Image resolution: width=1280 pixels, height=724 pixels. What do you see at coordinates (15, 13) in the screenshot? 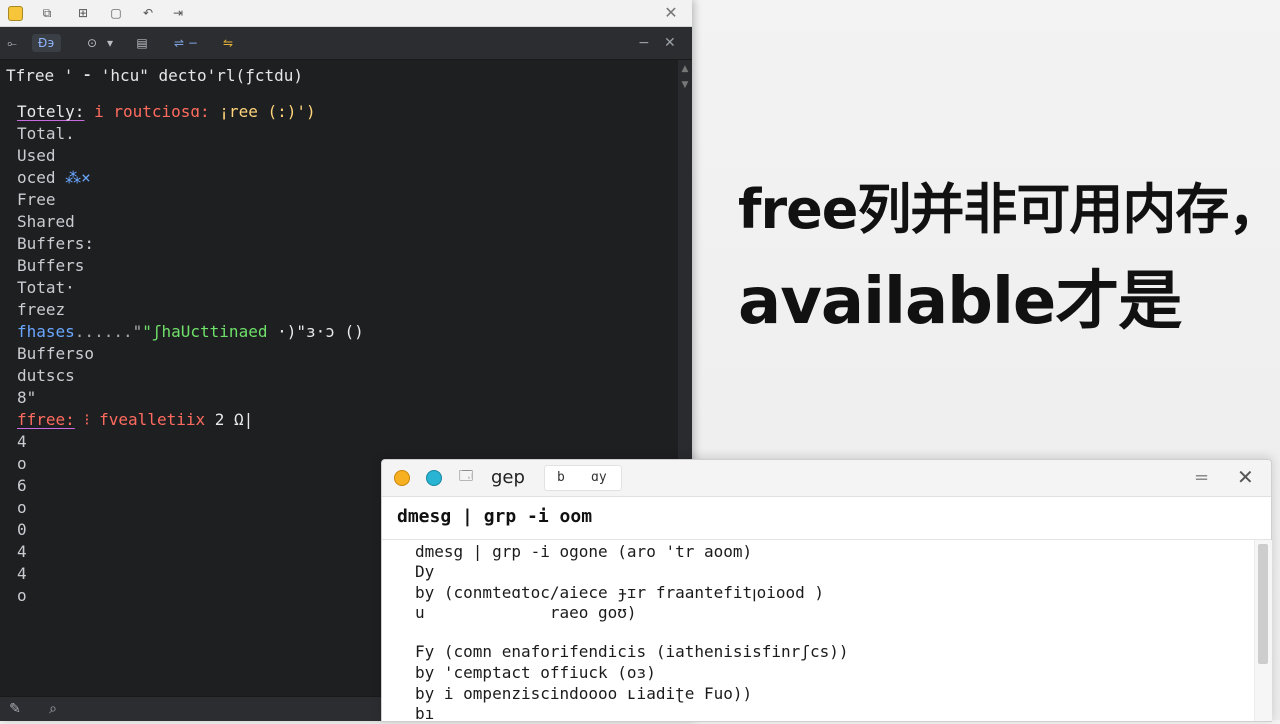
I see `app-icon` at bounding box center [15, 13].